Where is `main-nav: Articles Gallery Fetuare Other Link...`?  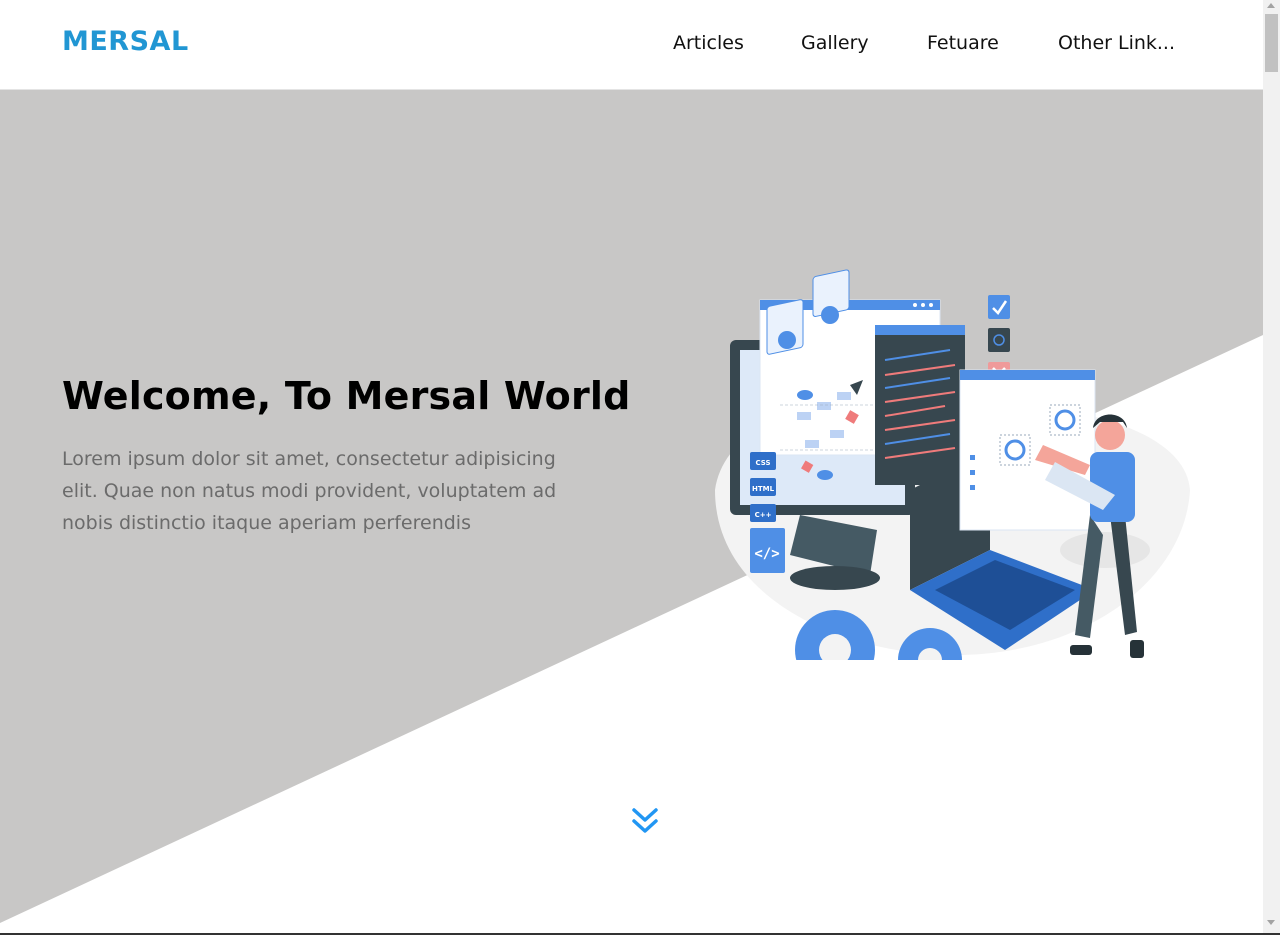
main-nav: Articles Gallery Fetuare Other Link... is located at coordinates (631, 47).